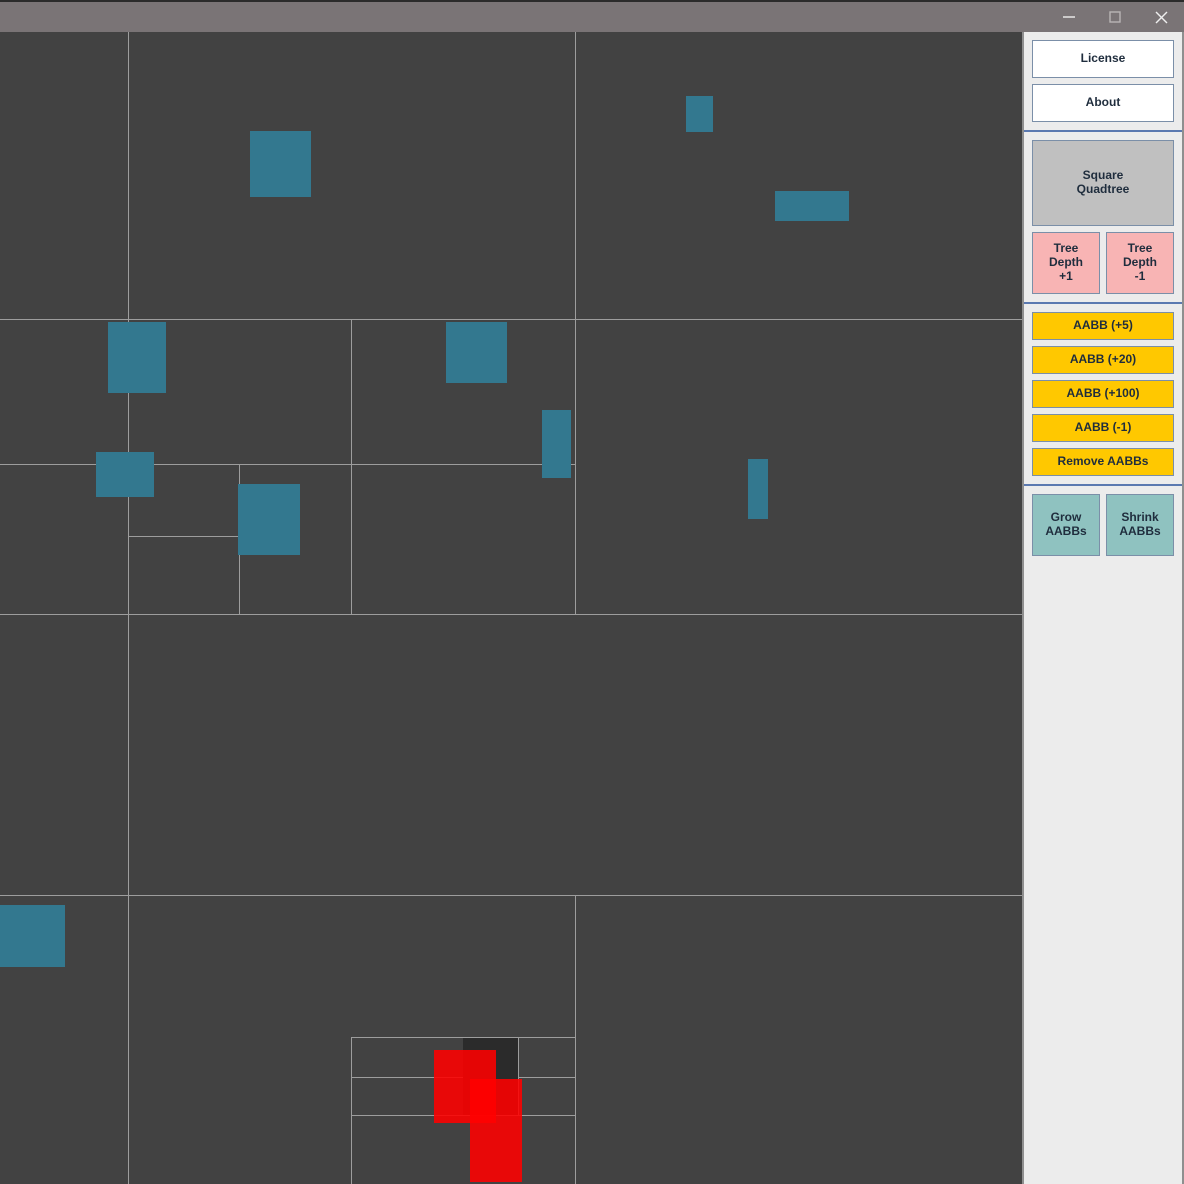 This screenshot has width=1184, height=1184. Describe the element at coordinates (1103, 874) in the screenshot. I see `panel-empty-space` at that location.